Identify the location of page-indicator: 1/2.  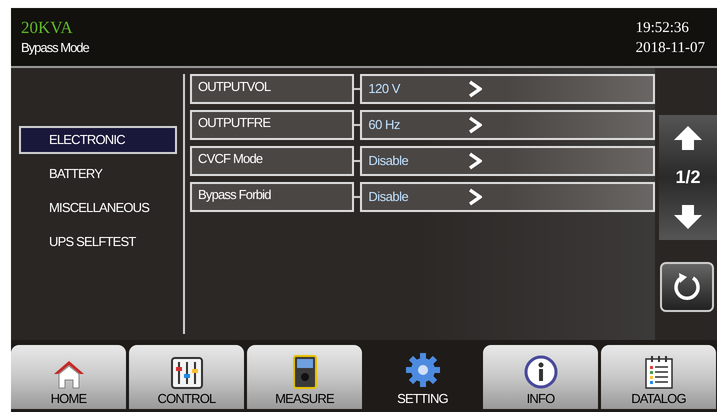
(688, 177).